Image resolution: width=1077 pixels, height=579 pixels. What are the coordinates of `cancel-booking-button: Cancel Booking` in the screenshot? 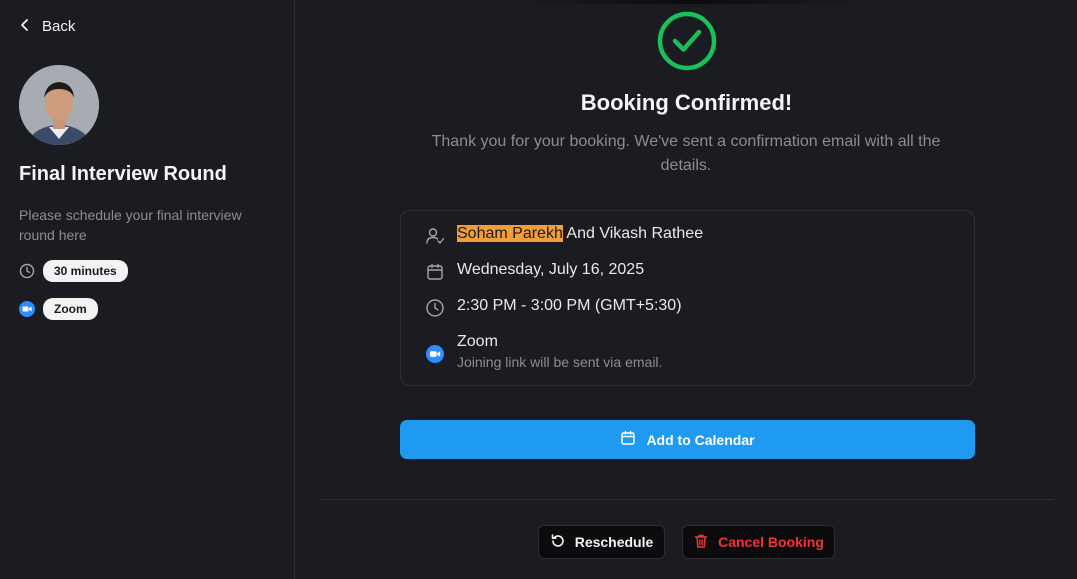 It's located at (758, 542).